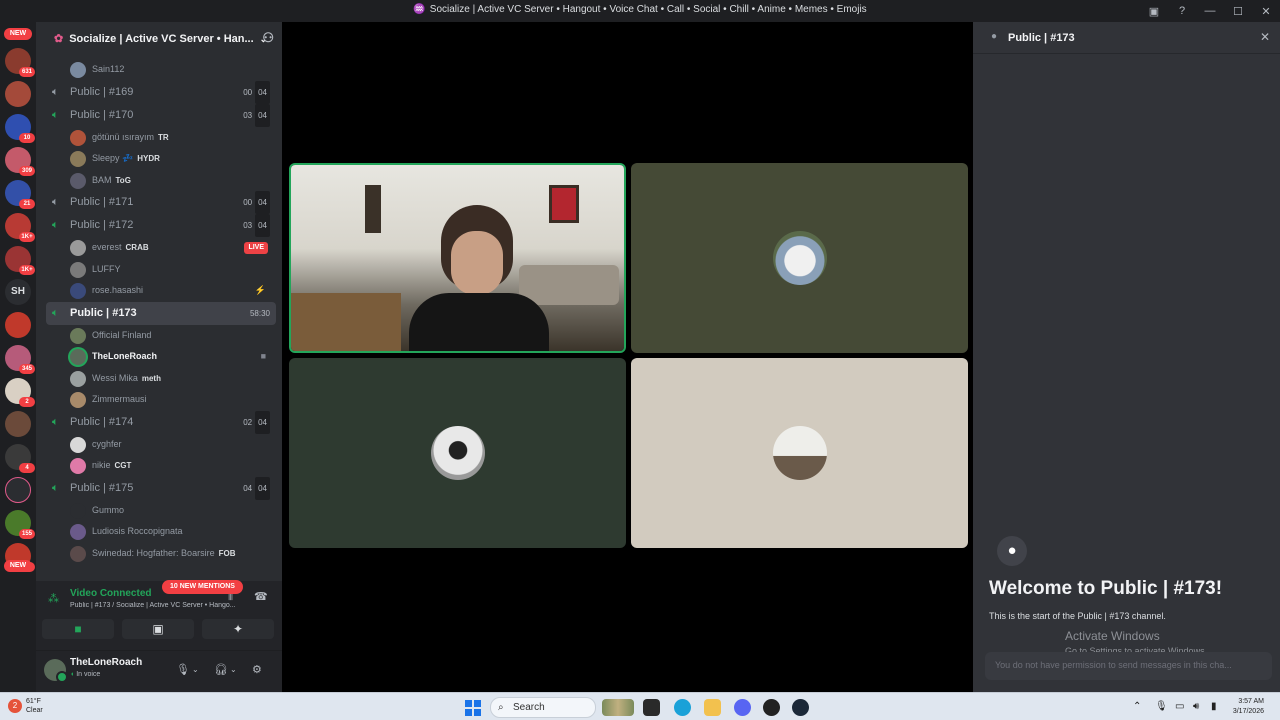 The width and height of the screenshot is (1280, 720). I want to click on headphones-icon: 🎧︎, so click(221, 669).